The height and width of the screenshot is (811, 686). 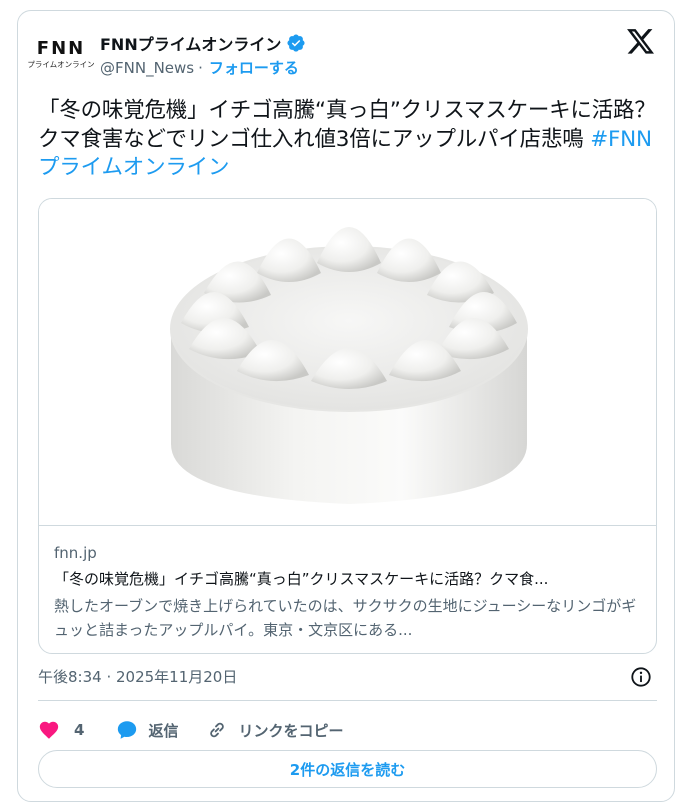 I want to click on handle-line: @FNN_News · フォローする, so click(x=199, y=67).